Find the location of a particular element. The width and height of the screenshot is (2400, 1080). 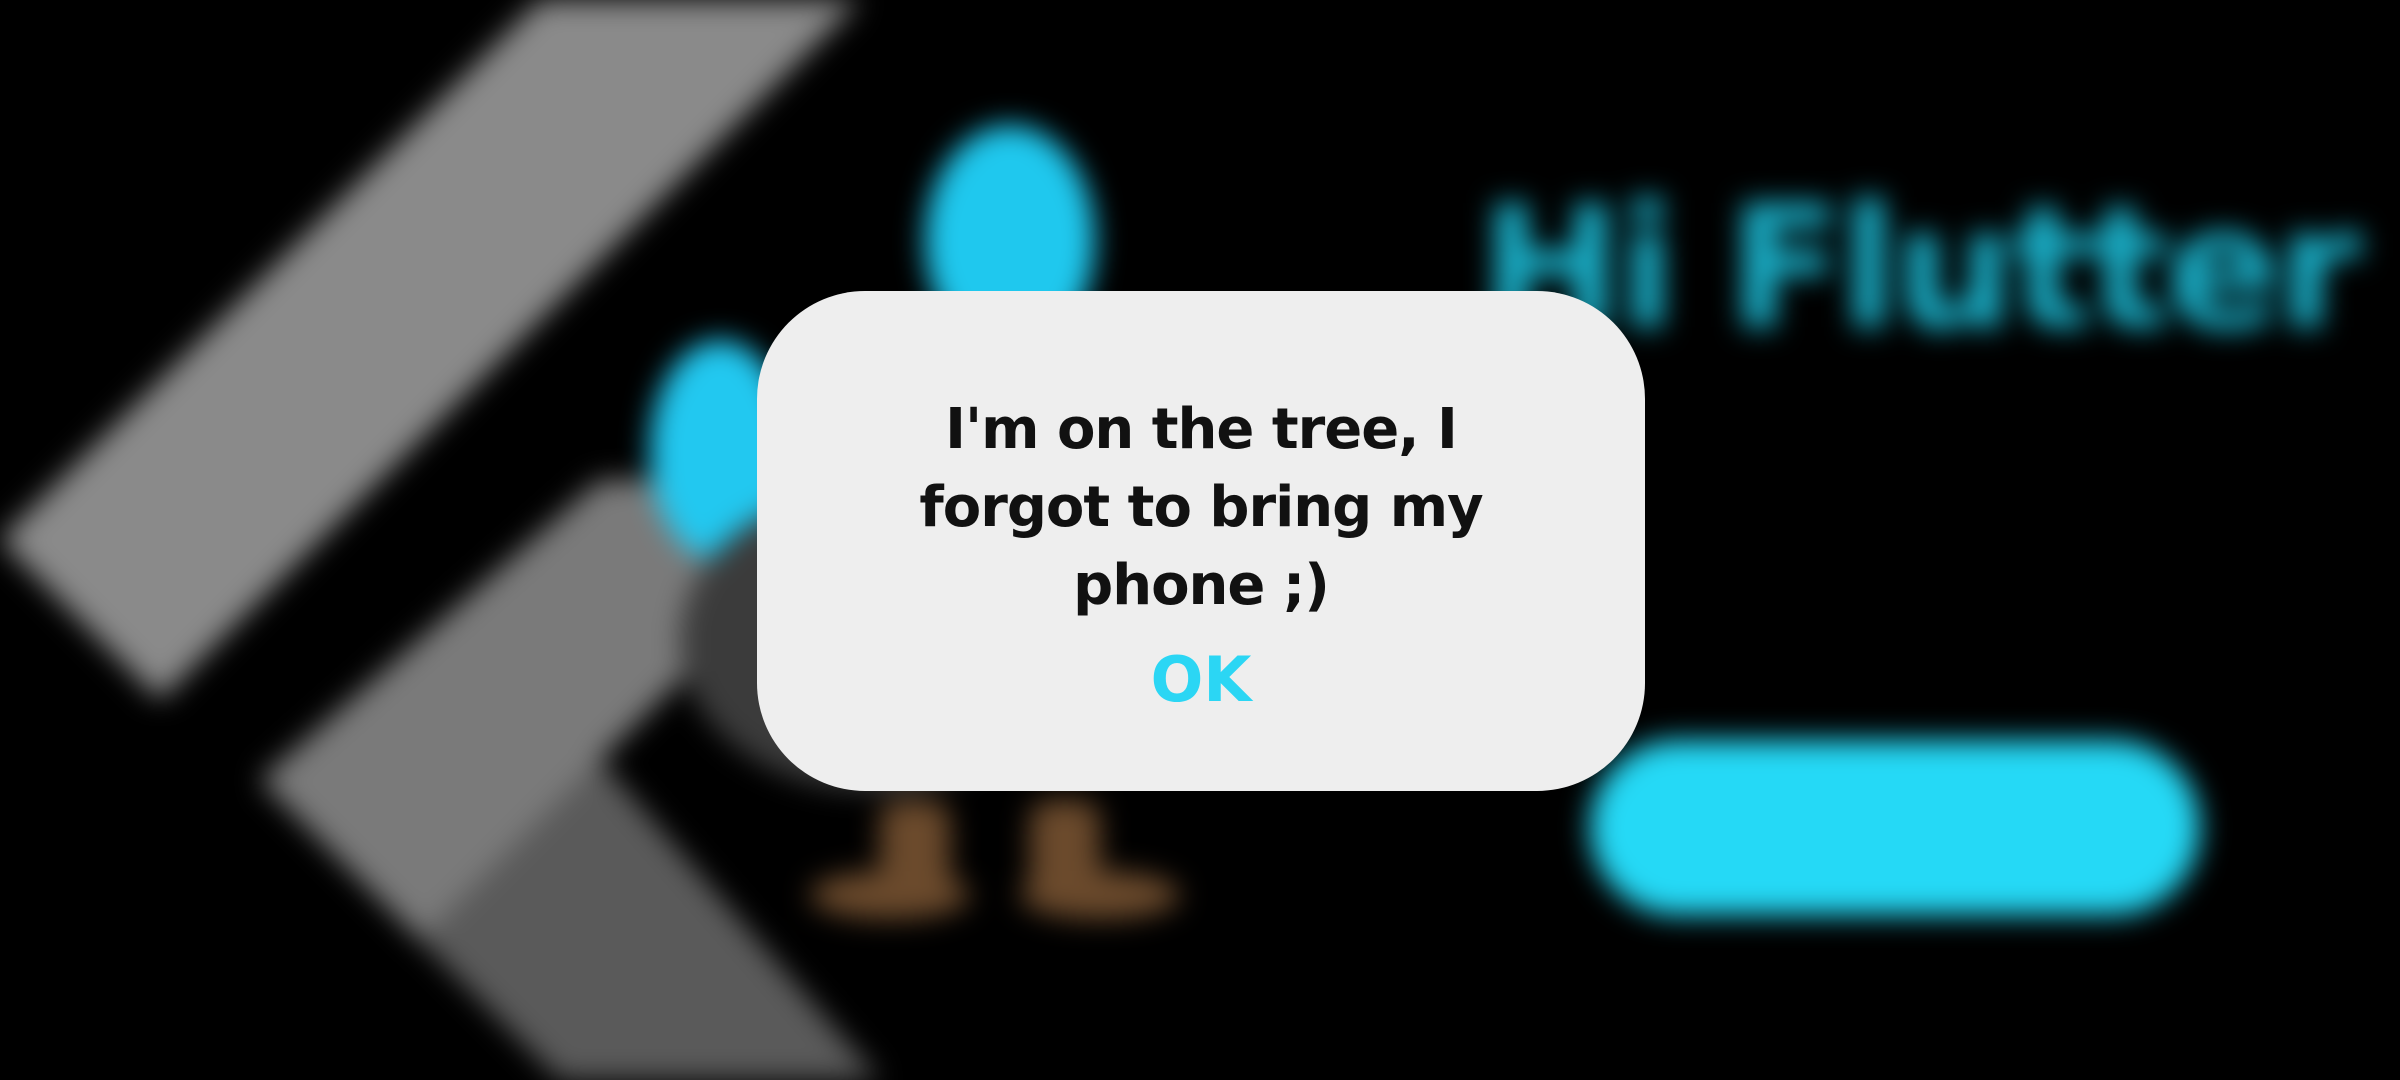

ok-button: OK is located at coordinates (1201, 679).